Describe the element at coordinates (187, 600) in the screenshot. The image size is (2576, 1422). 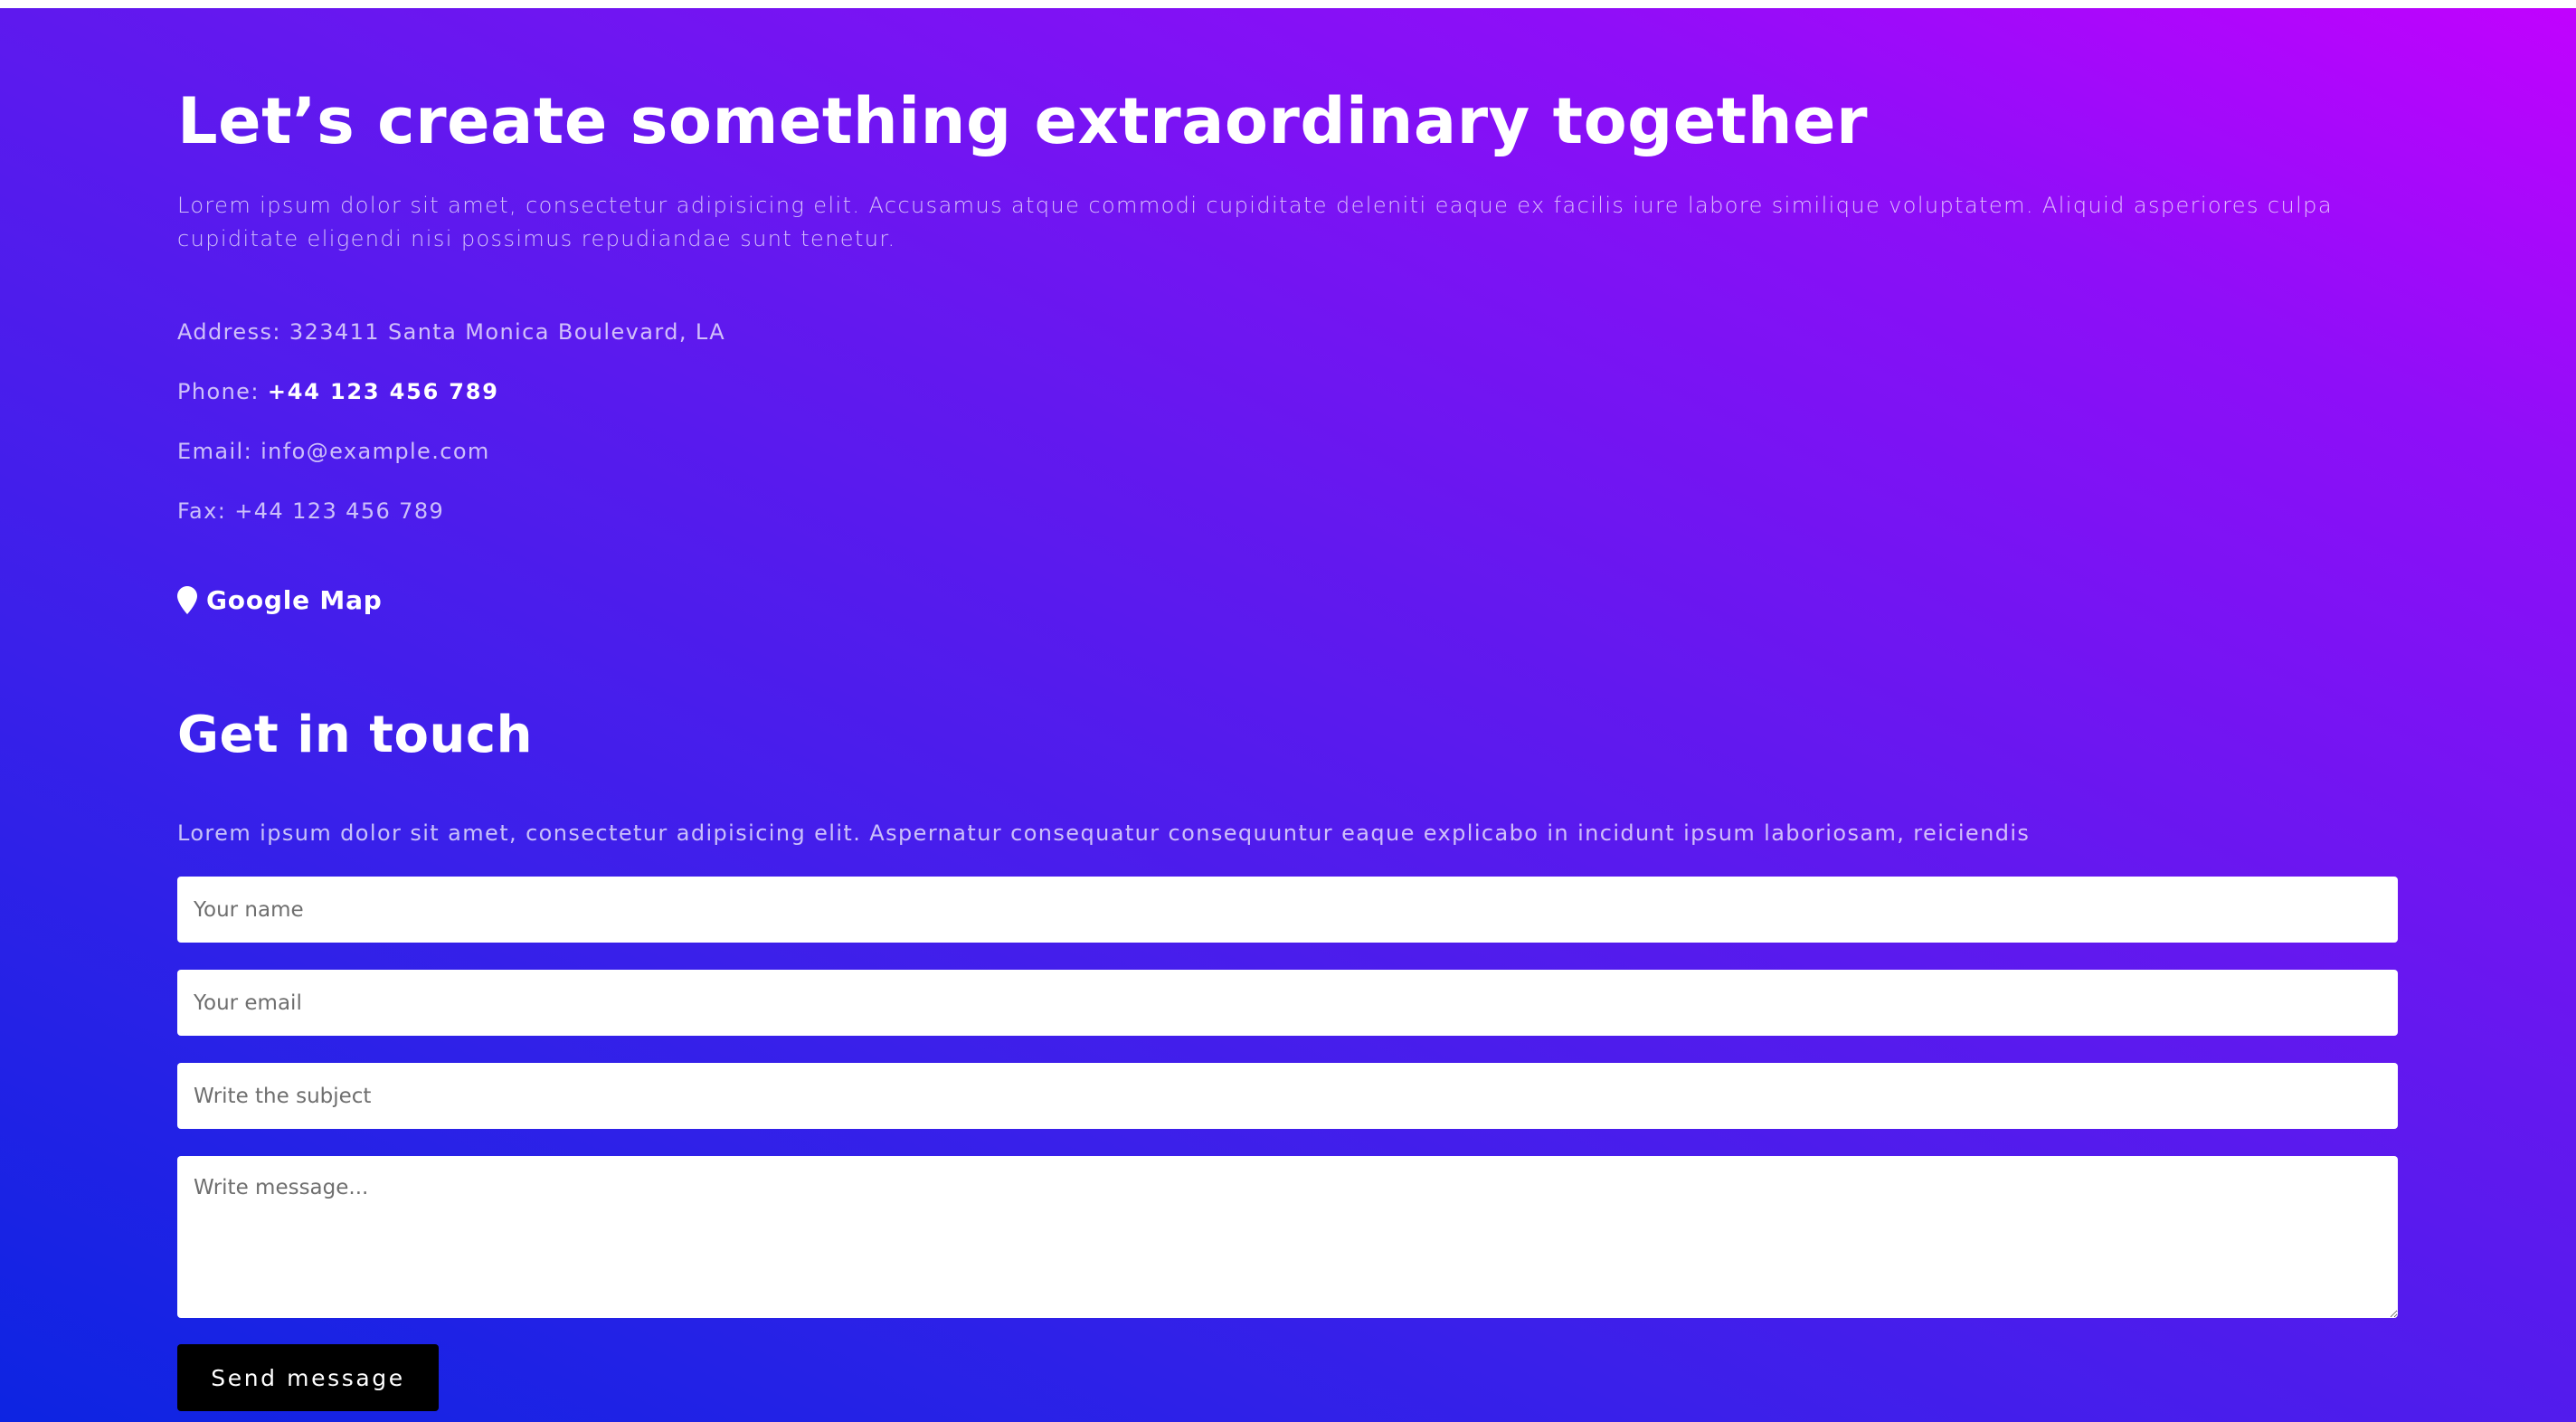
I see `map-pin-icon` at that location.